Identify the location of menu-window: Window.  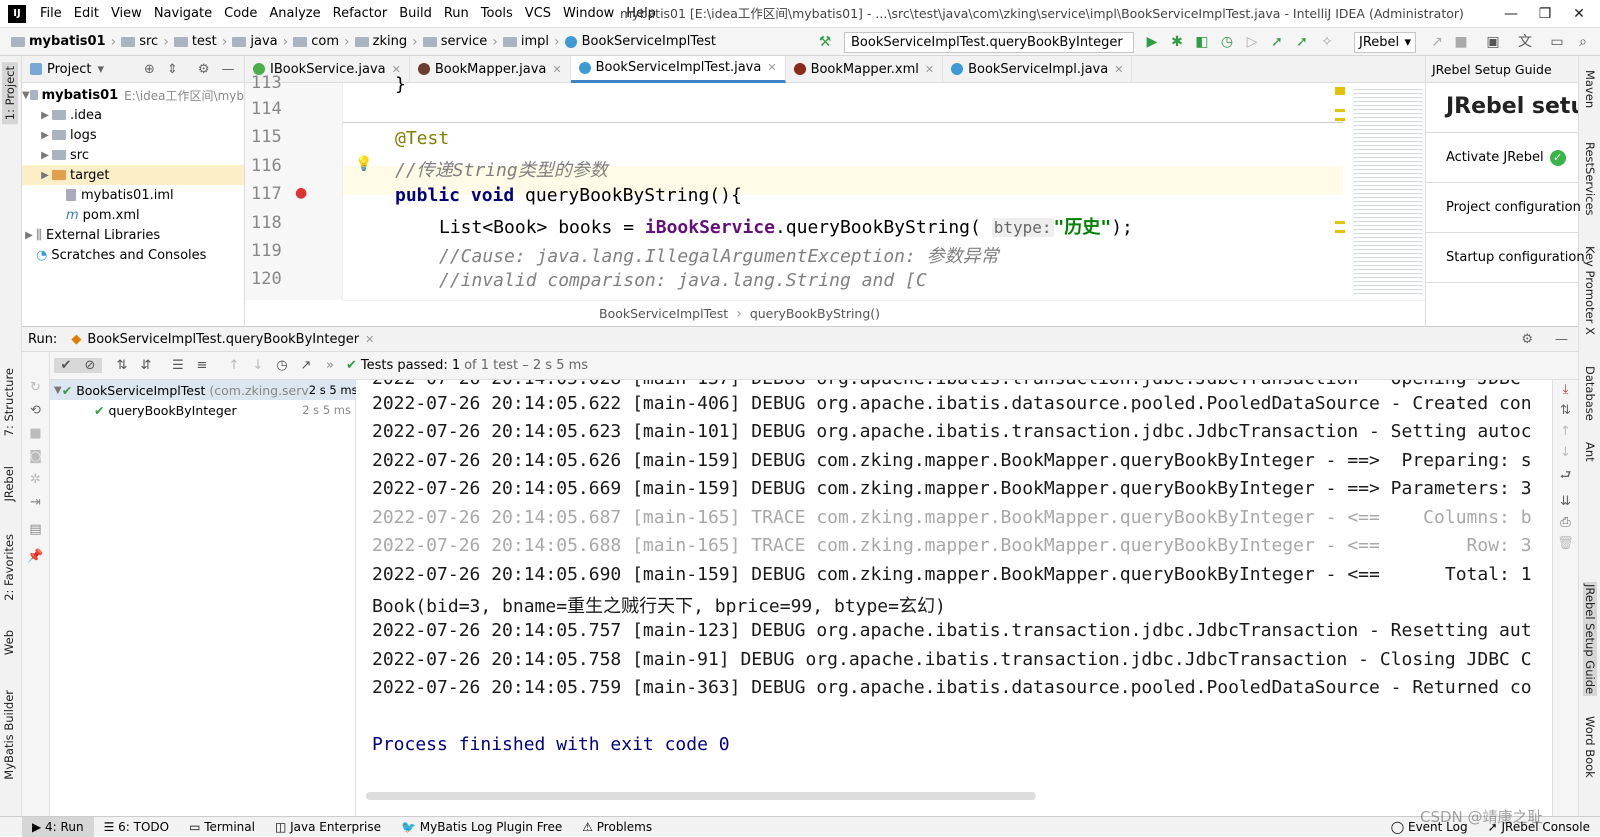
(588, 14).